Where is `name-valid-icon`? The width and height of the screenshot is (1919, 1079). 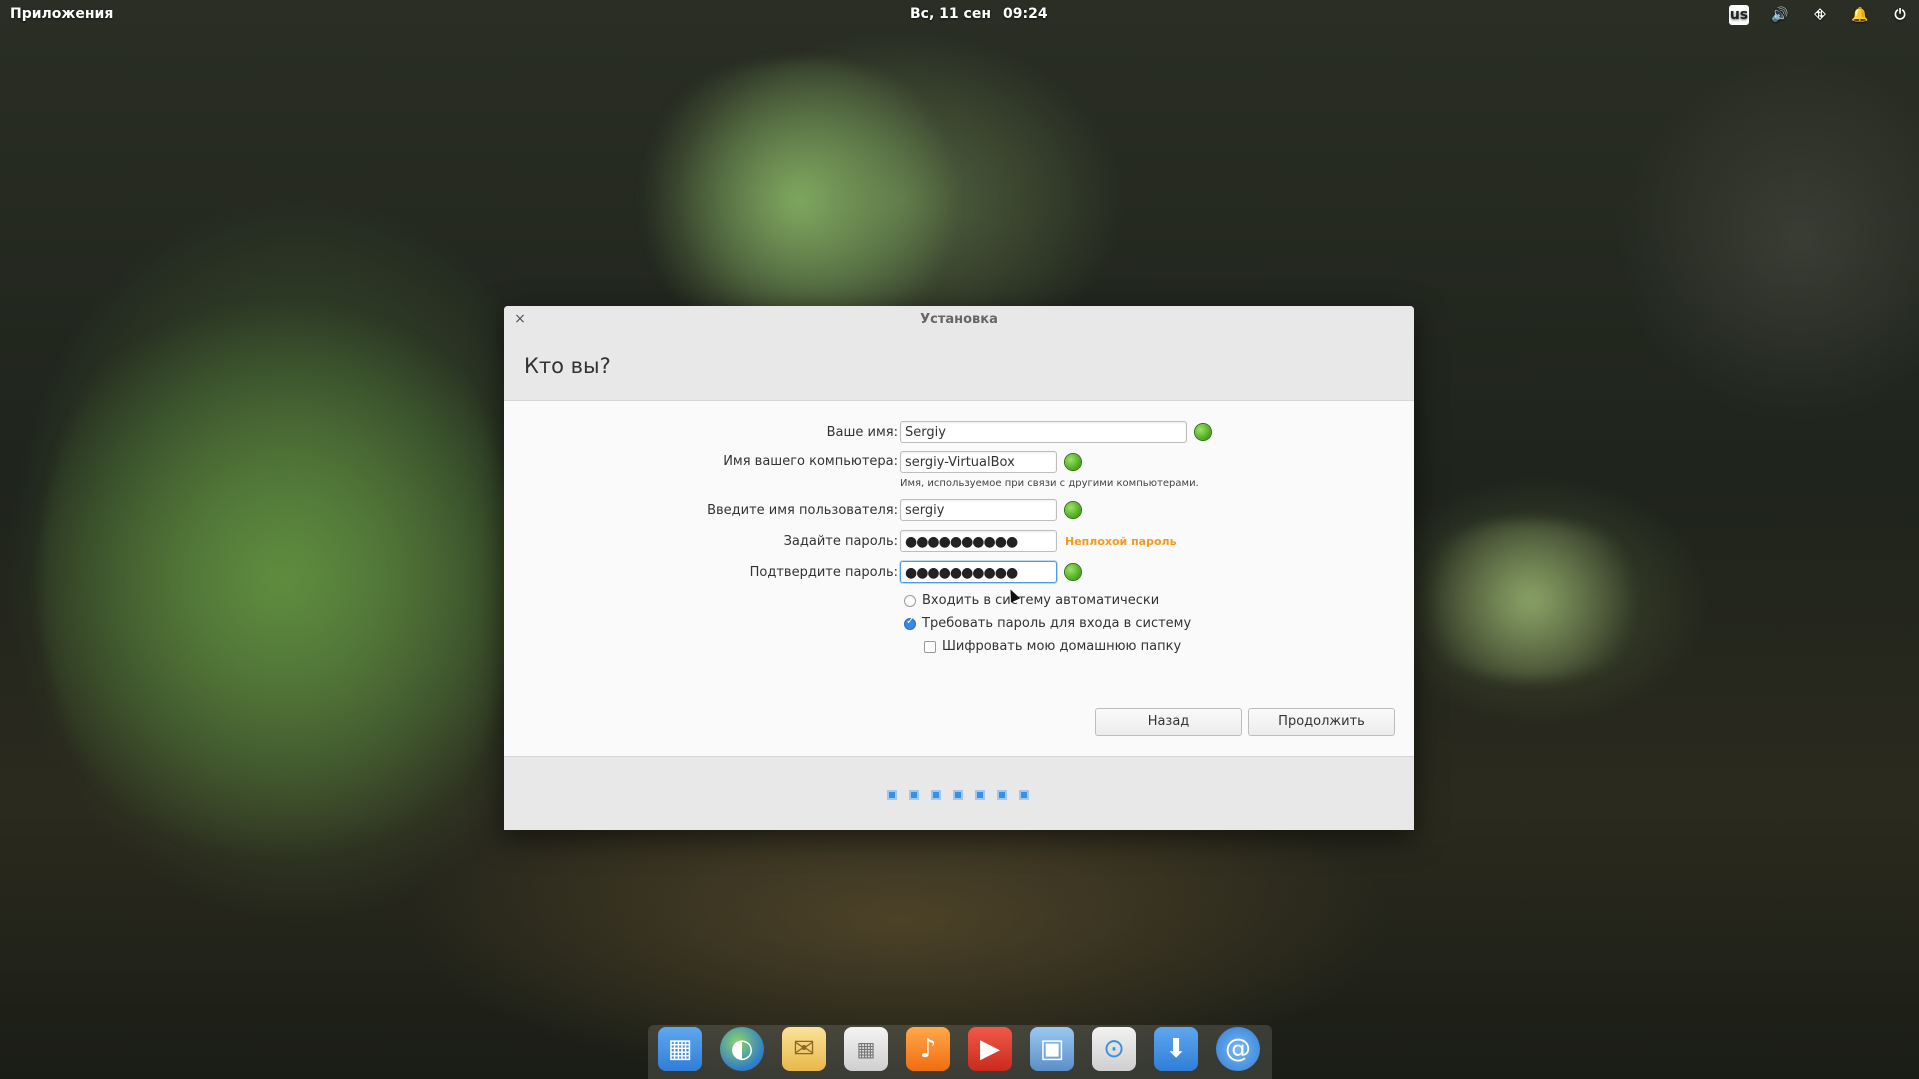 name-valid-icon is located at coordinates (1203, 432).